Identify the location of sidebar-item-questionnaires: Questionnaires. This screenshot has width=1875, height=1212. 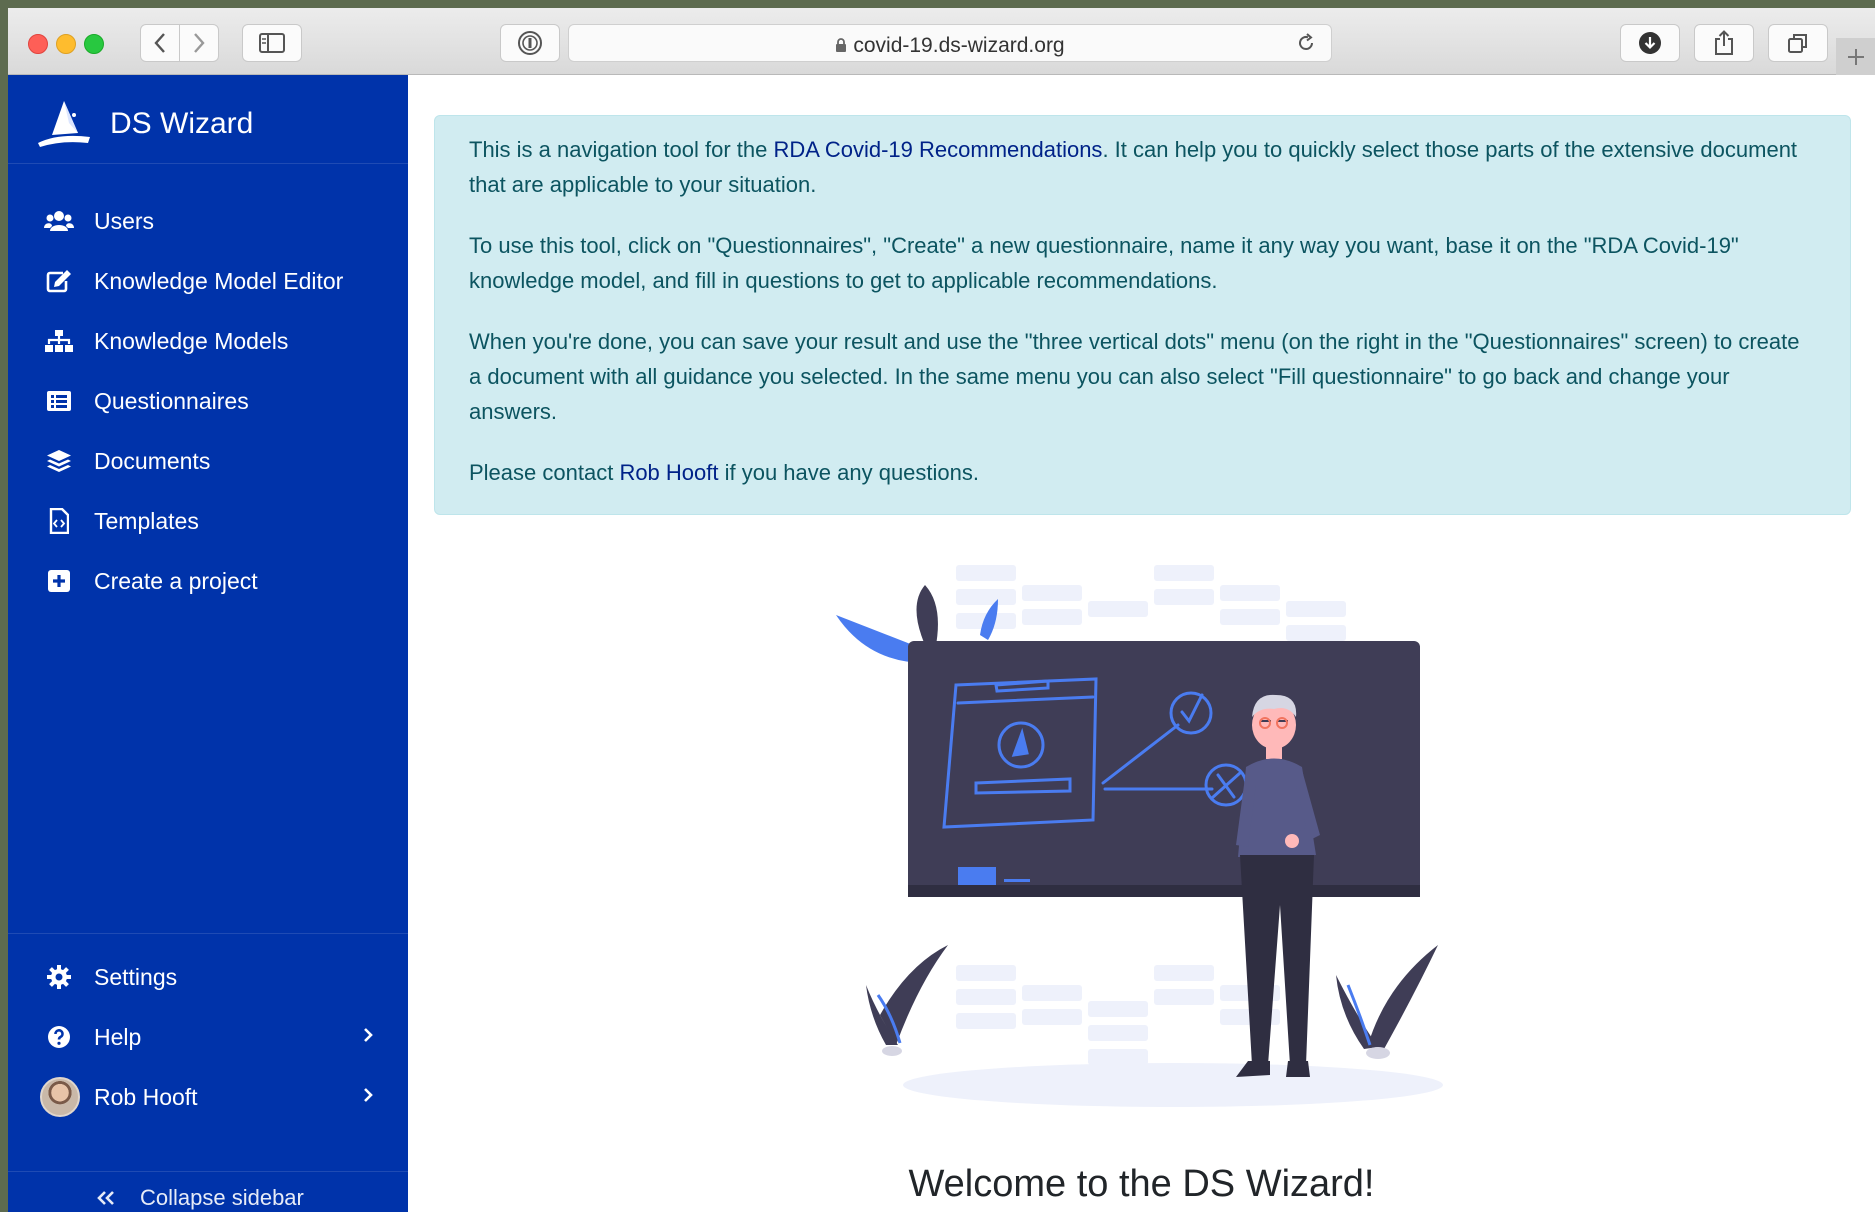
(209, 401).